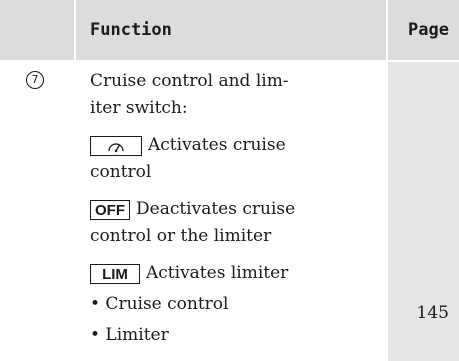 The width and height of the screenshot is (459, 361). Describe the element at coordinates (131, 30) in the screenshot. I see `header-function: Function` at that location.